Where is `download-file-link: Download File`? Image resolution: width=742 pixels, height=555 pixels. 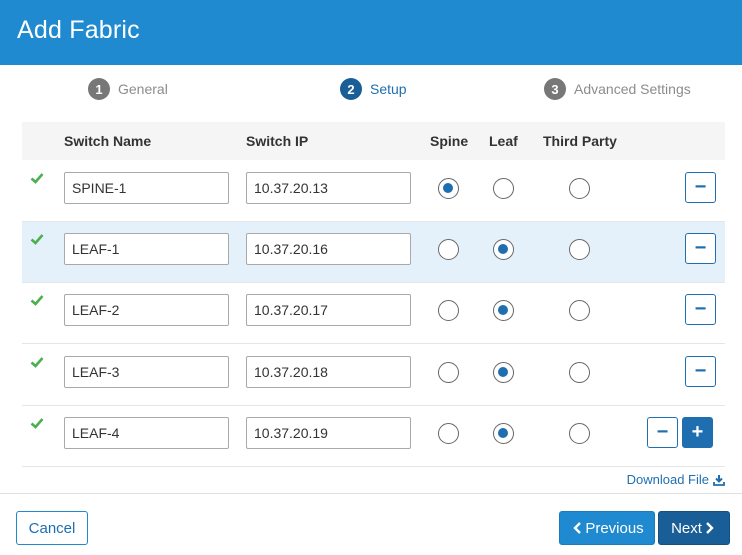 download-file-link: Download File is located at coordinates (676, 479).